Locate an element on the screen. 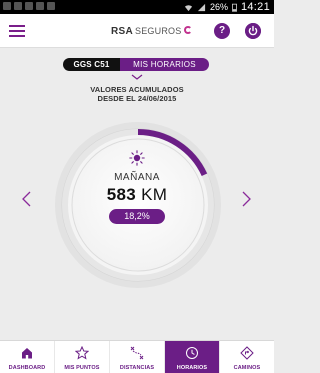 This screenshot has height=373, width=320. nav-mis-puntos: MIS PUNTOS is located at coordinates (82, 357).